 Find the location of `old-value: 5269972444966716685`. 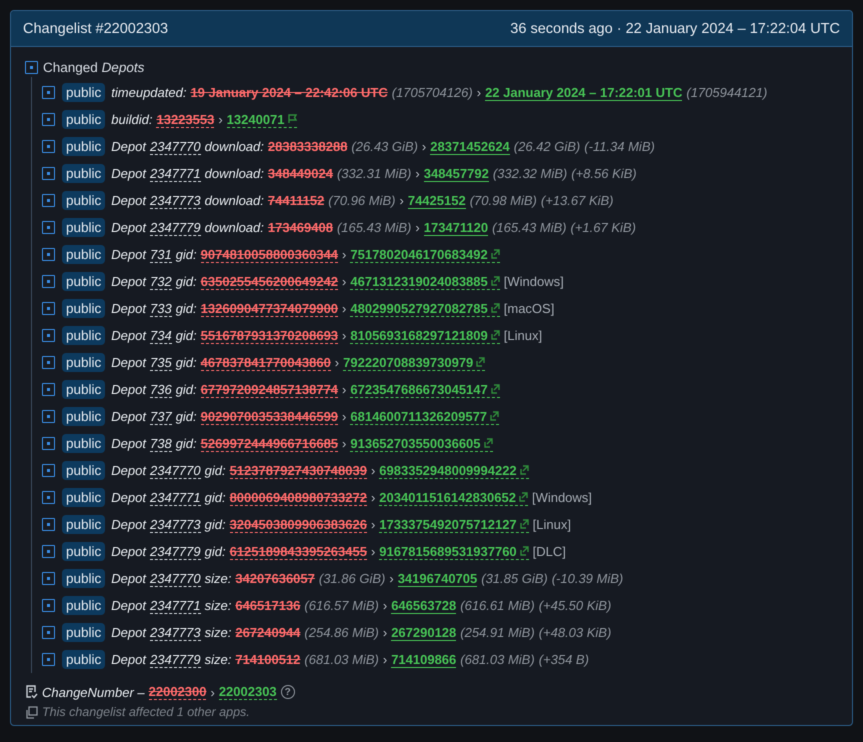

old-value: 5269972444966716685 is located at coordinates (269, 444).